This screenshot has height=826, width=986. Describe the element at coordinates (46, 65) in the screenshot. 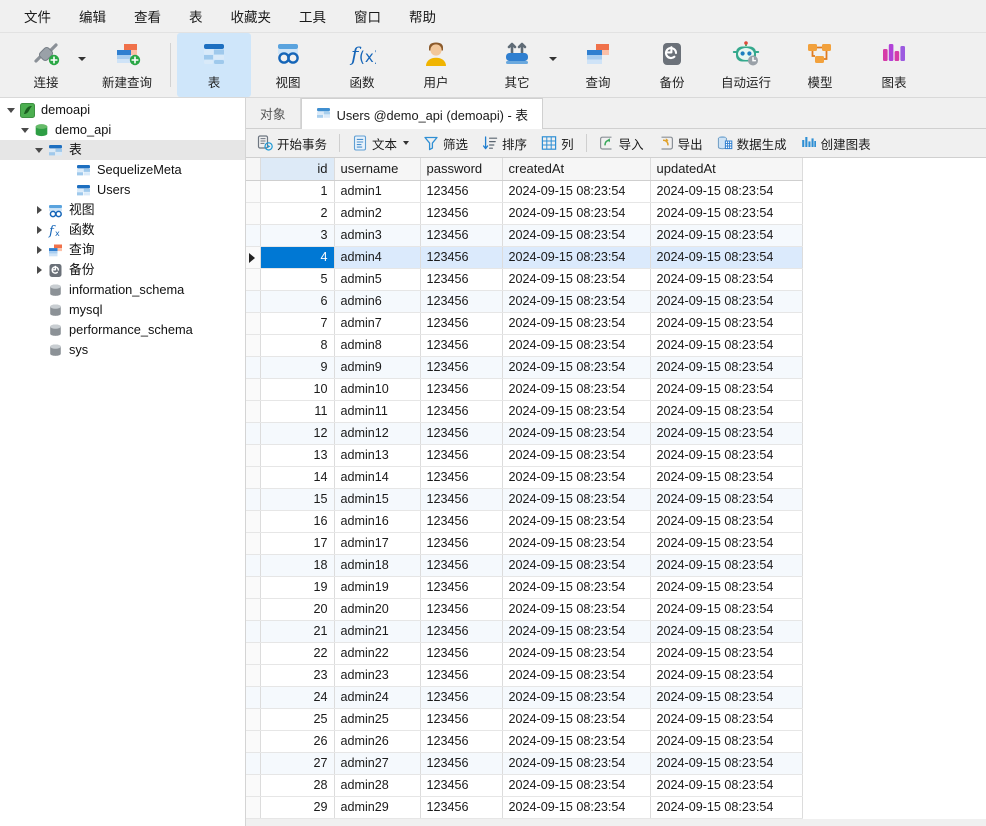

I see `toolbar-button-connection: 连接` at that location.